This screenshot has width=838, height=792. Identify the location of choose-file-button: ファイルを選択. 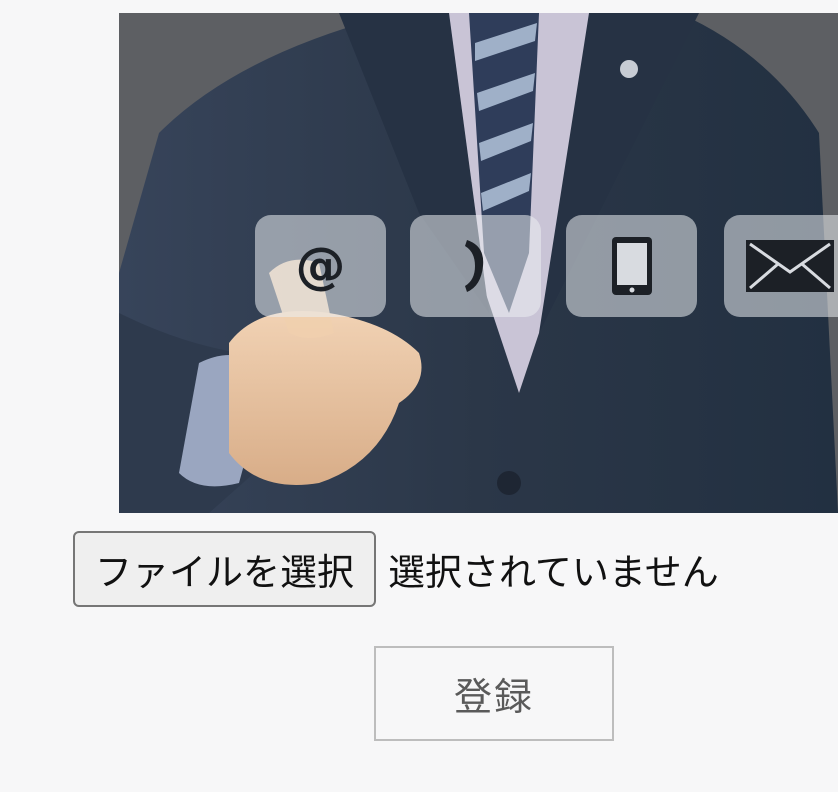
(224, 569).